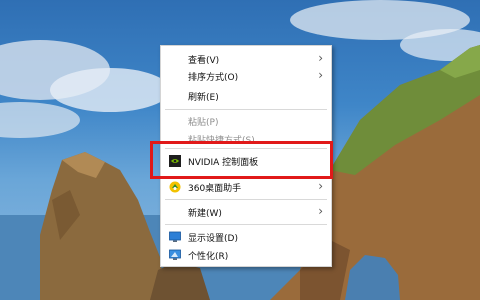 The width and height of the screenshot is (480, 300). I want to click on menu-item-paste: 粘贴(P), so click(246, 121).